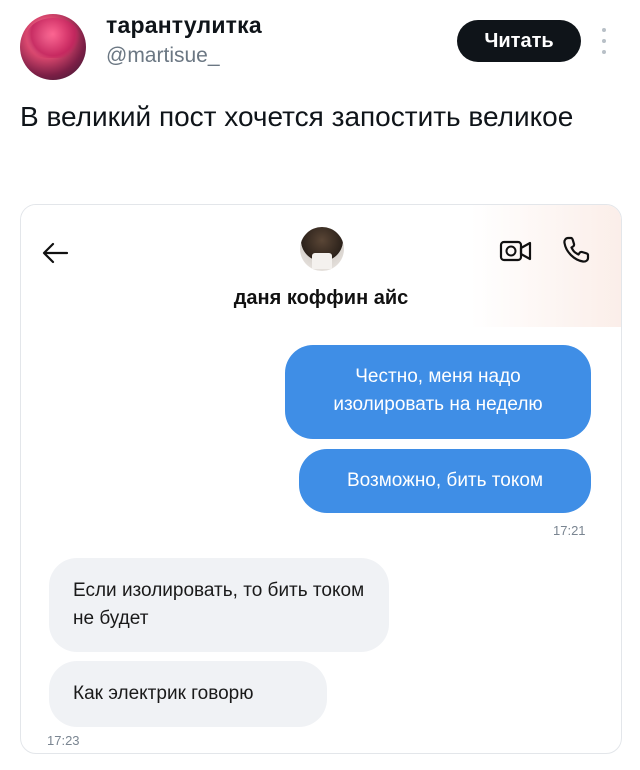 The height and width of the screenshot is (770, 640). What do you see at coordinates (63, 740) in the screenshot?
I see `incoming-timestamp: 17:23` at bounding box center [63, 740].